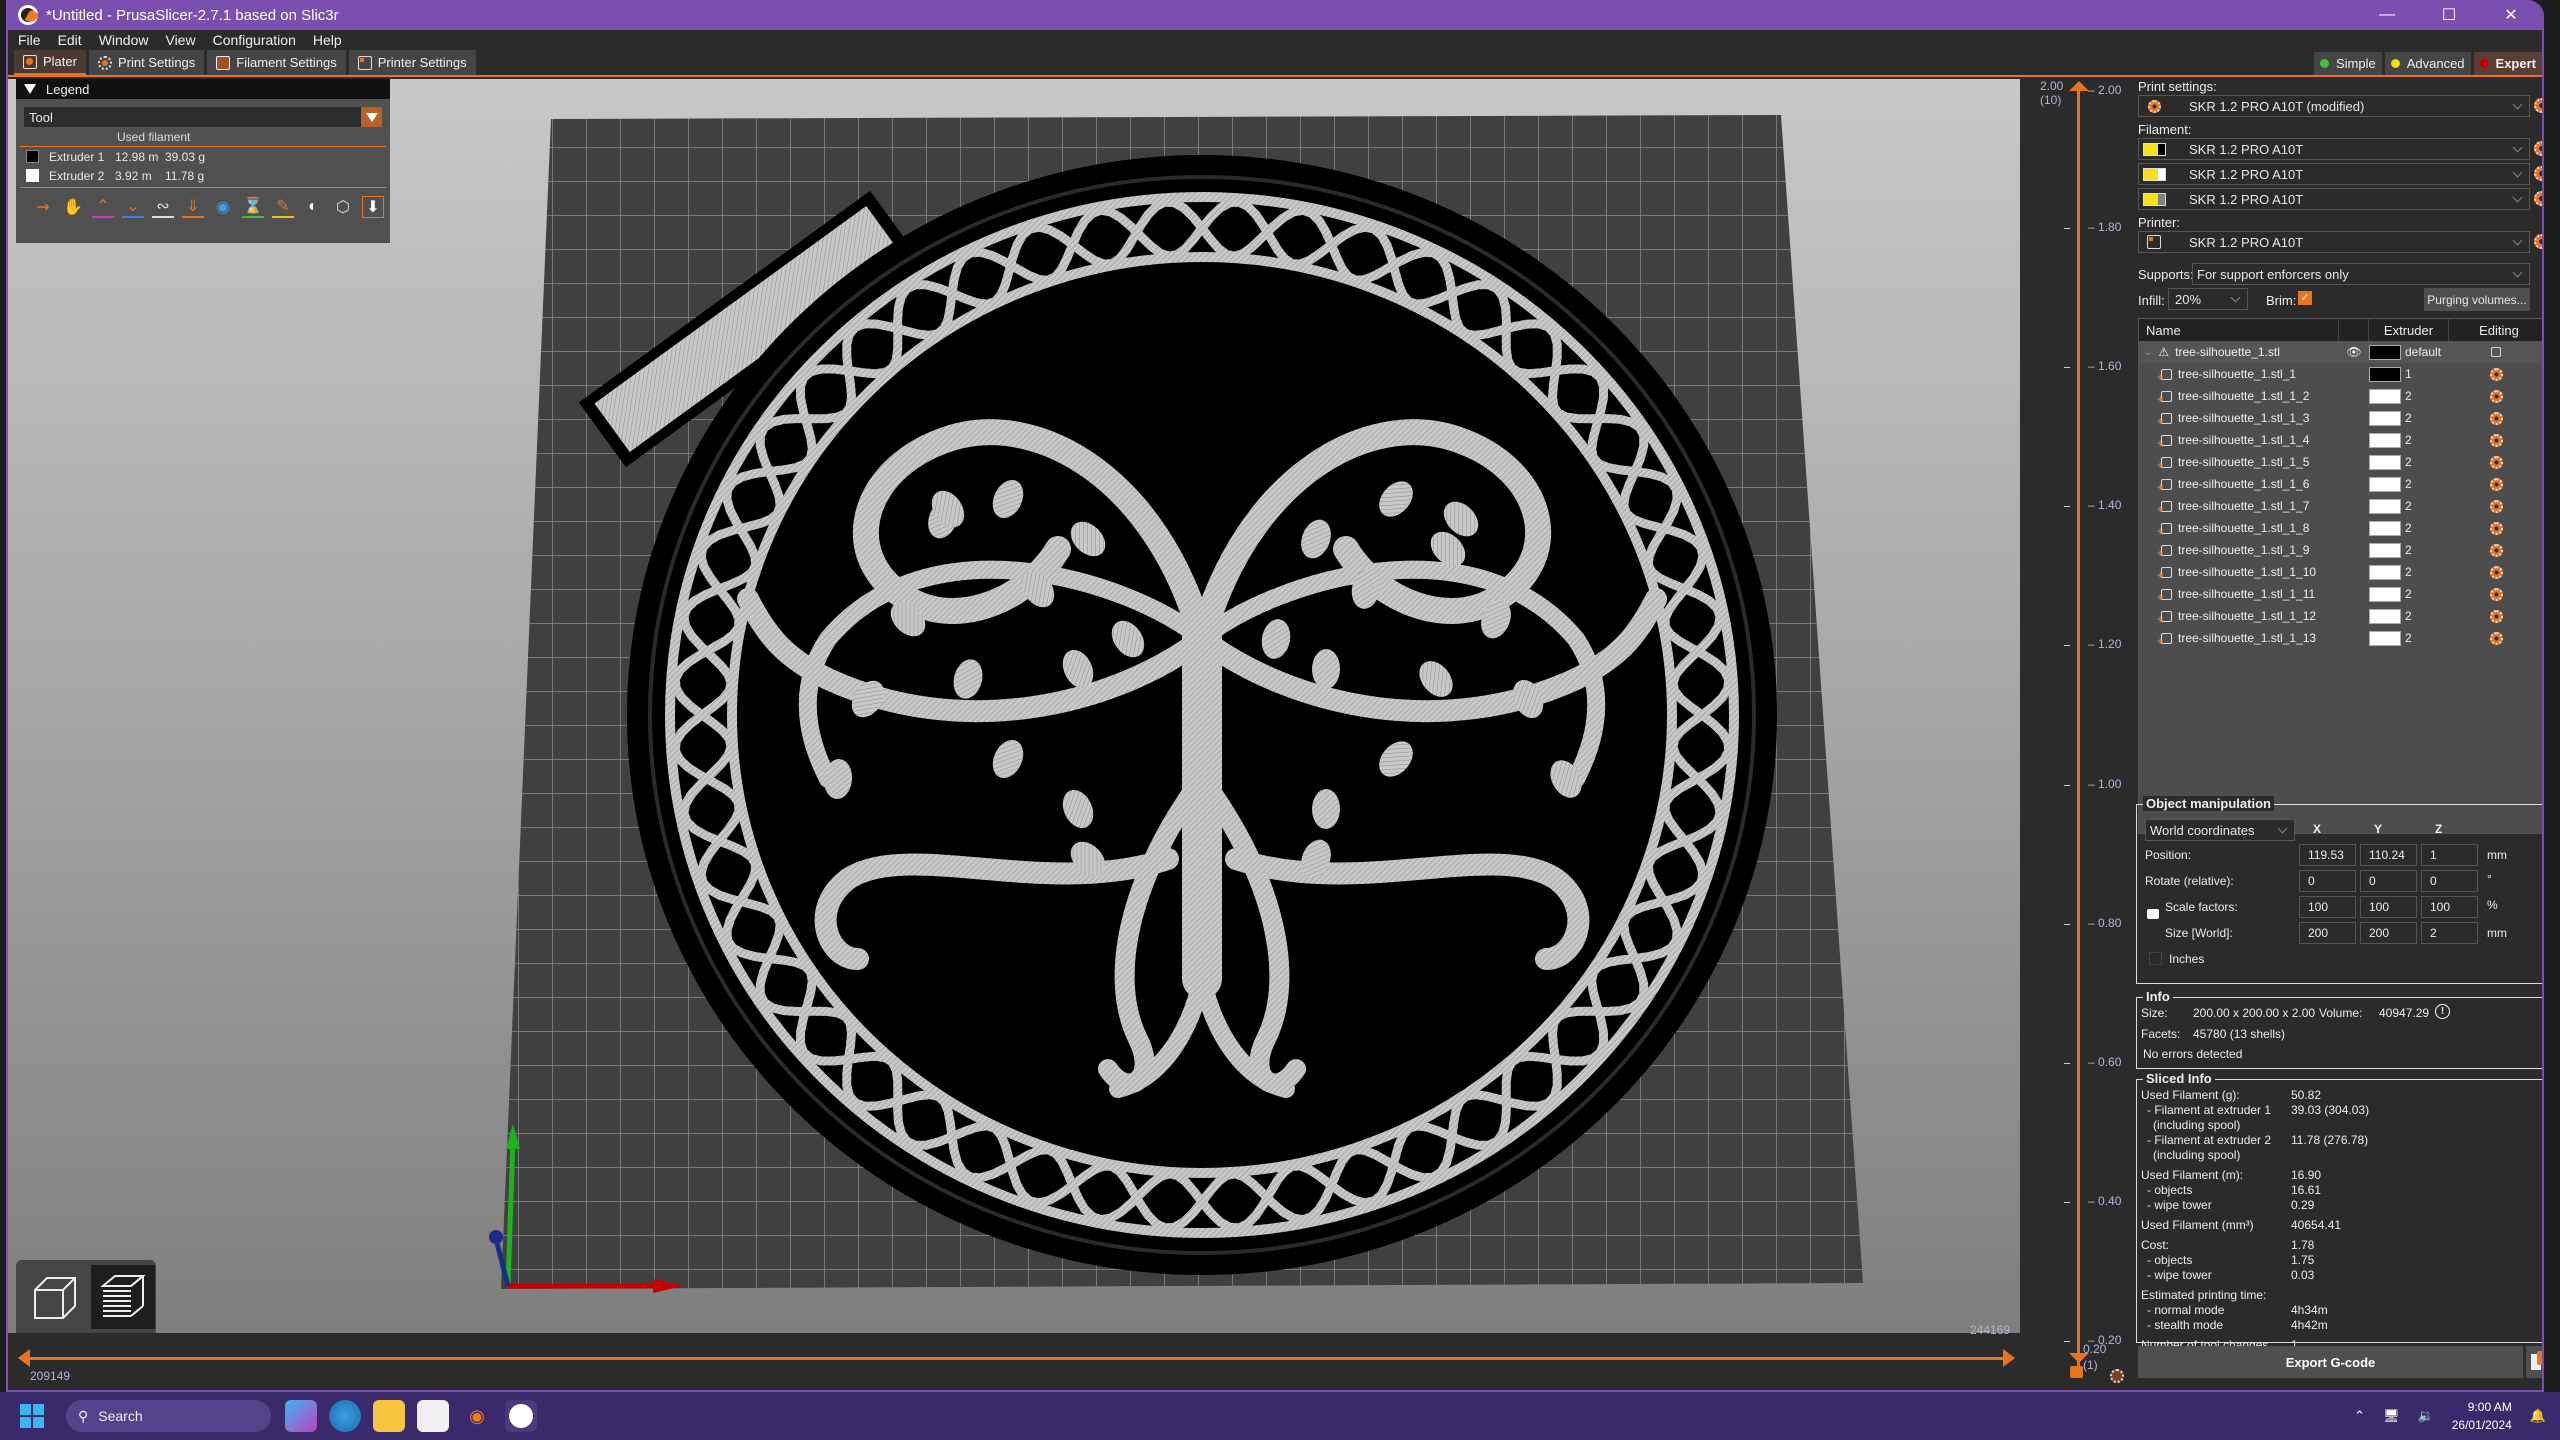  Describe the element at coordinates (2449, 907) in the screenshot. I see `scale-z-input: 100` at that location.